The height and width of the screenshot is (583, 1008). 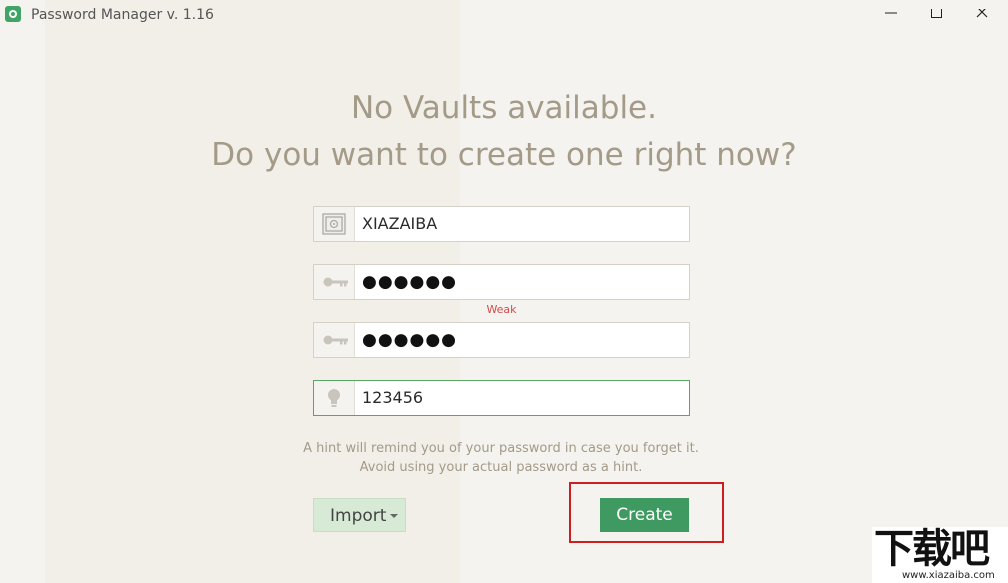 I want to click on password-hint-field: 123456, so click(x=501, y=398).